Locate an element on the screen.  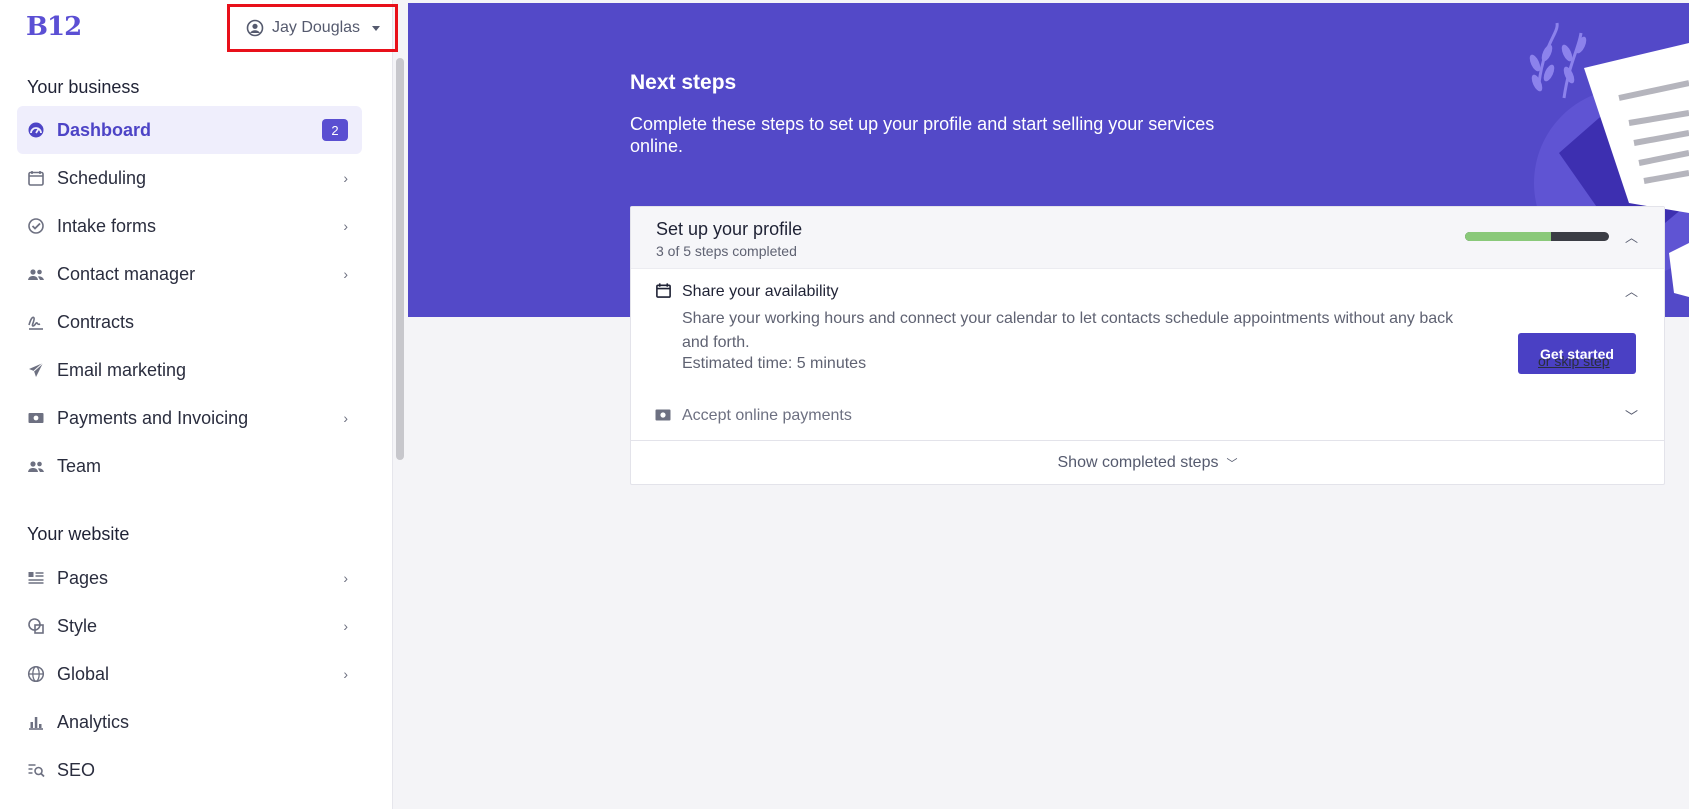
sidebar-item-payments-invoicing: Payments and Invoicing › is located at coordinates (189, 418).